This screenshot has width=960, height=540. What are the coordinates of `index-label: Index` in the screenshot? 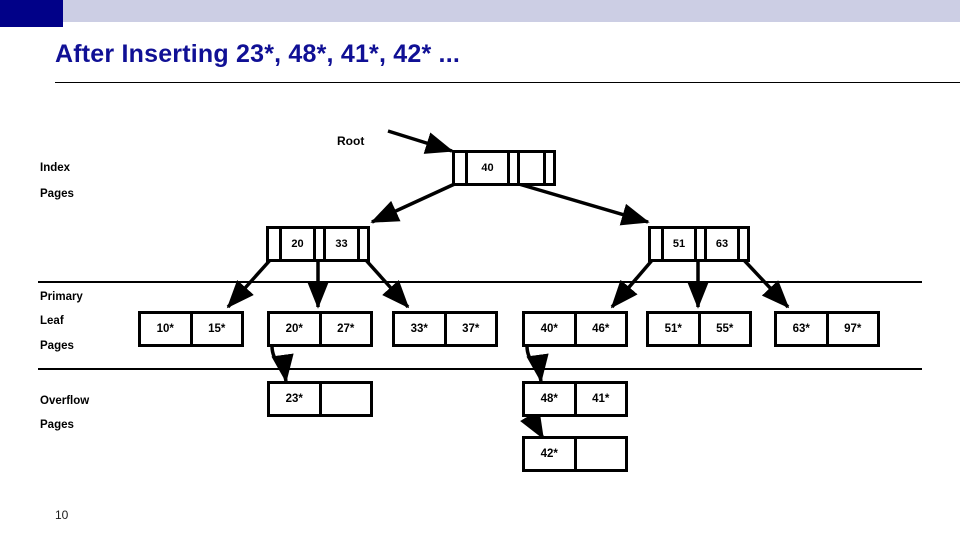 It's located at (55, 168).